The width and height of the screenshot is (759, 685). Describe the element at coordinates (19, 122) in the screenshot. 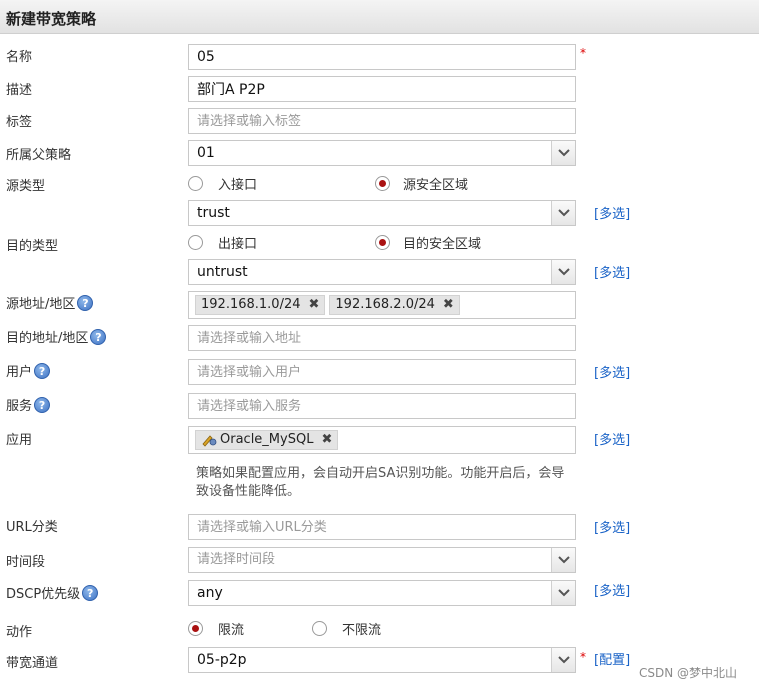

I see `tag-label: 标签` at that location.